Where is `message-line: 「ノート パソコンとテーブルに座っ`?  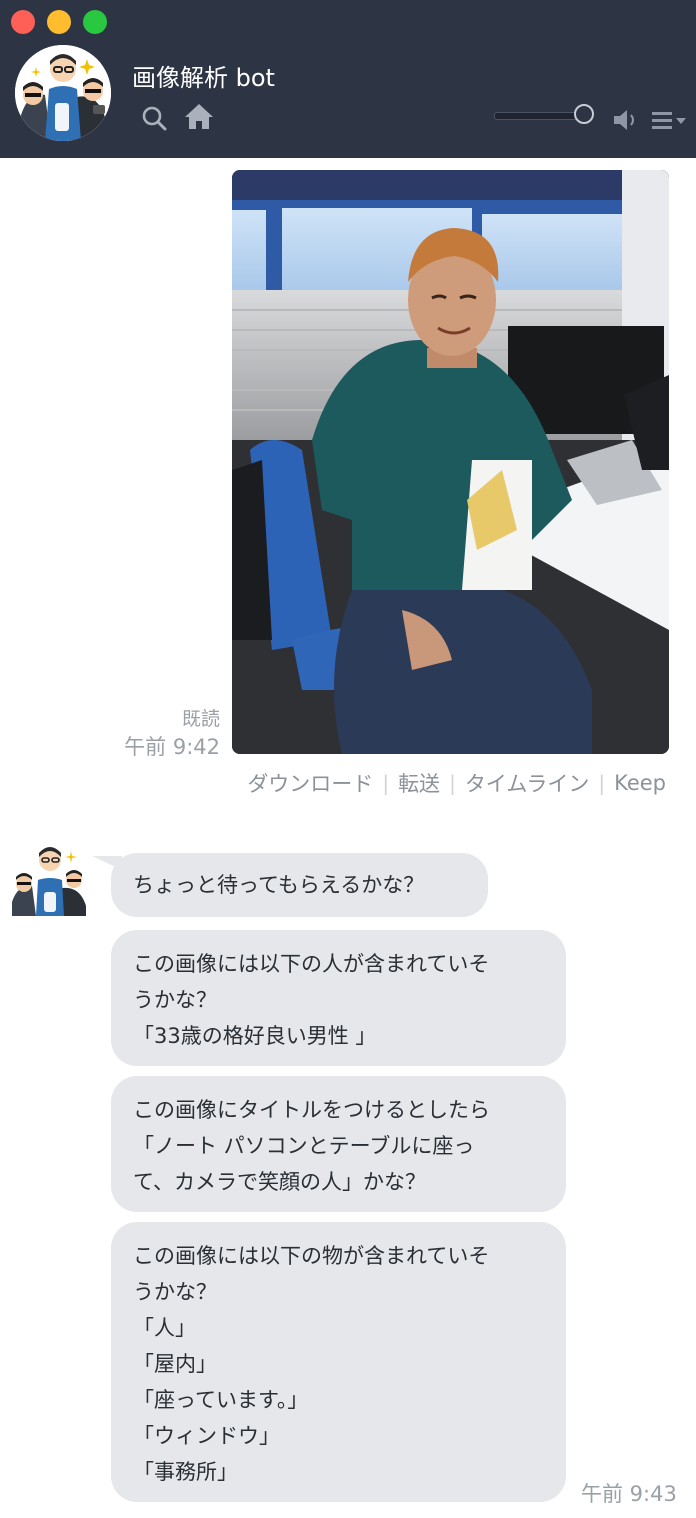
message-line: 「ノート パソコンとテーブルに座っ is located at coordinates (304, 1146).